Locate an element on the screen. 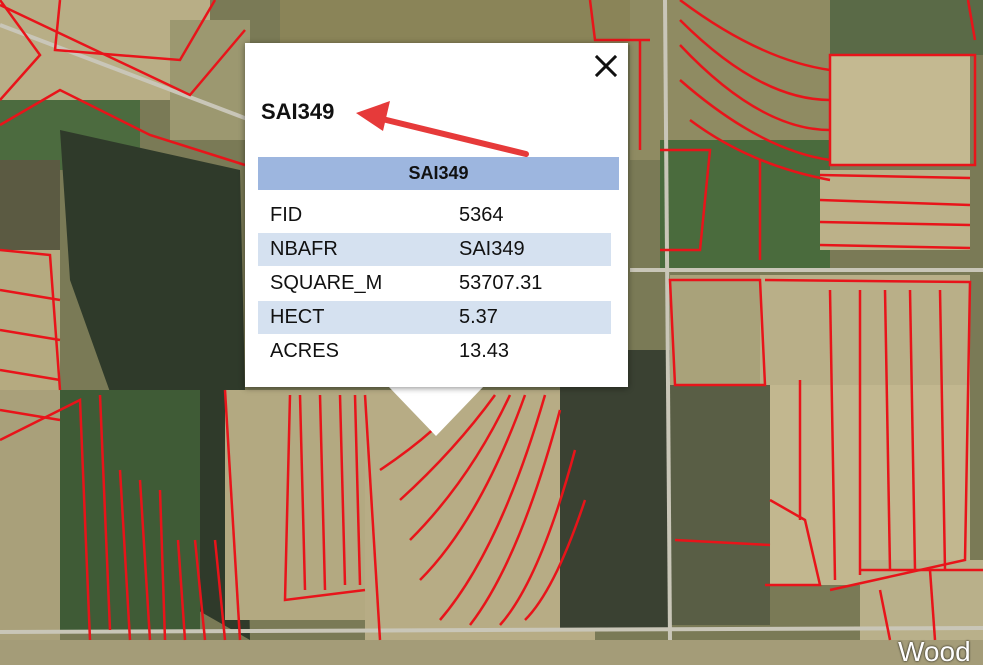 This screenshot has width=983, height=668. table-row: FID 5364 is located at coordinates (434, 215).